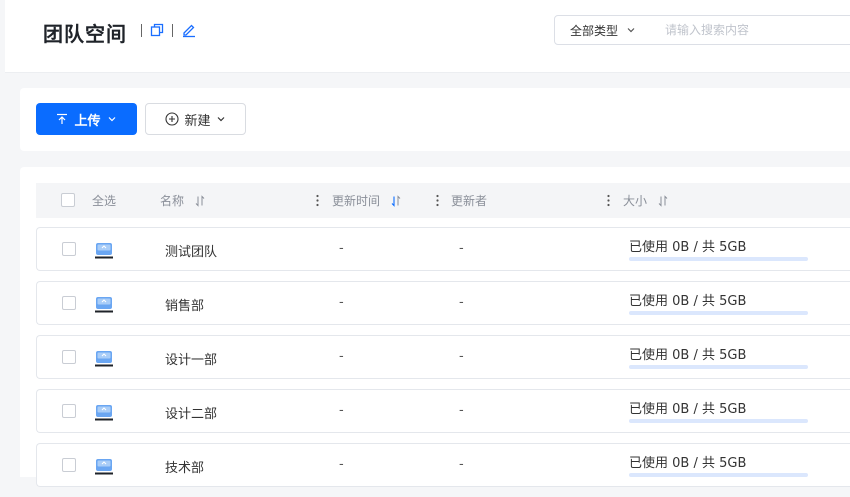 The image size is (850, 497). I want to click on table-row: 销售部 - - 已使用 0B / 共 5GB, so click(443, 303).